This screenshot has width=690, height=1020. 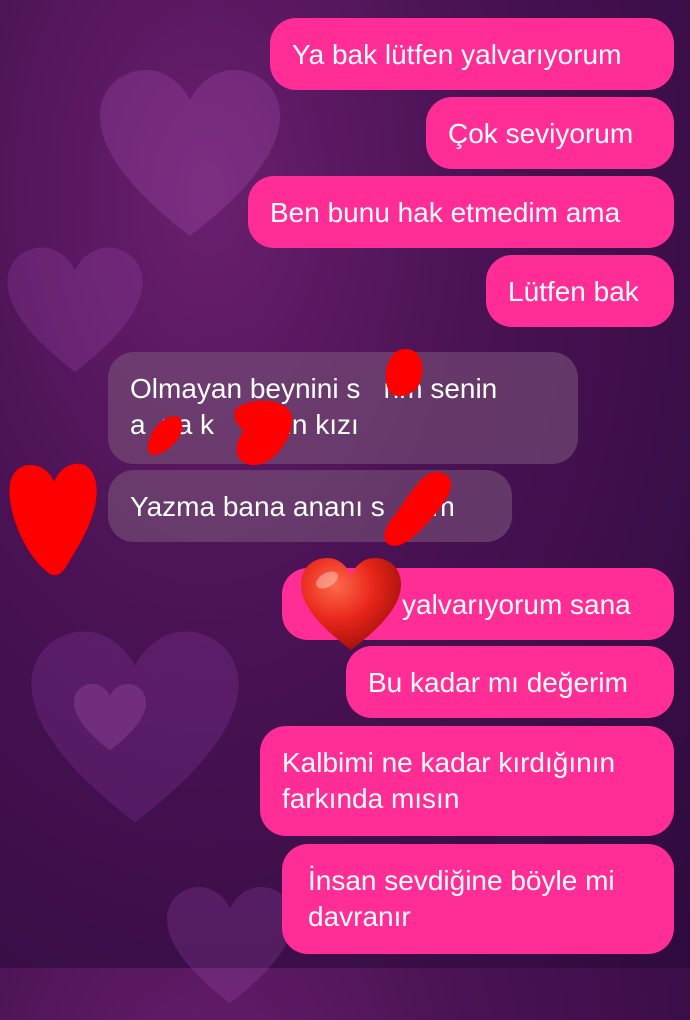 I want to click on outgoing-message: Çok seviyorum, so click(x=550, y=133).